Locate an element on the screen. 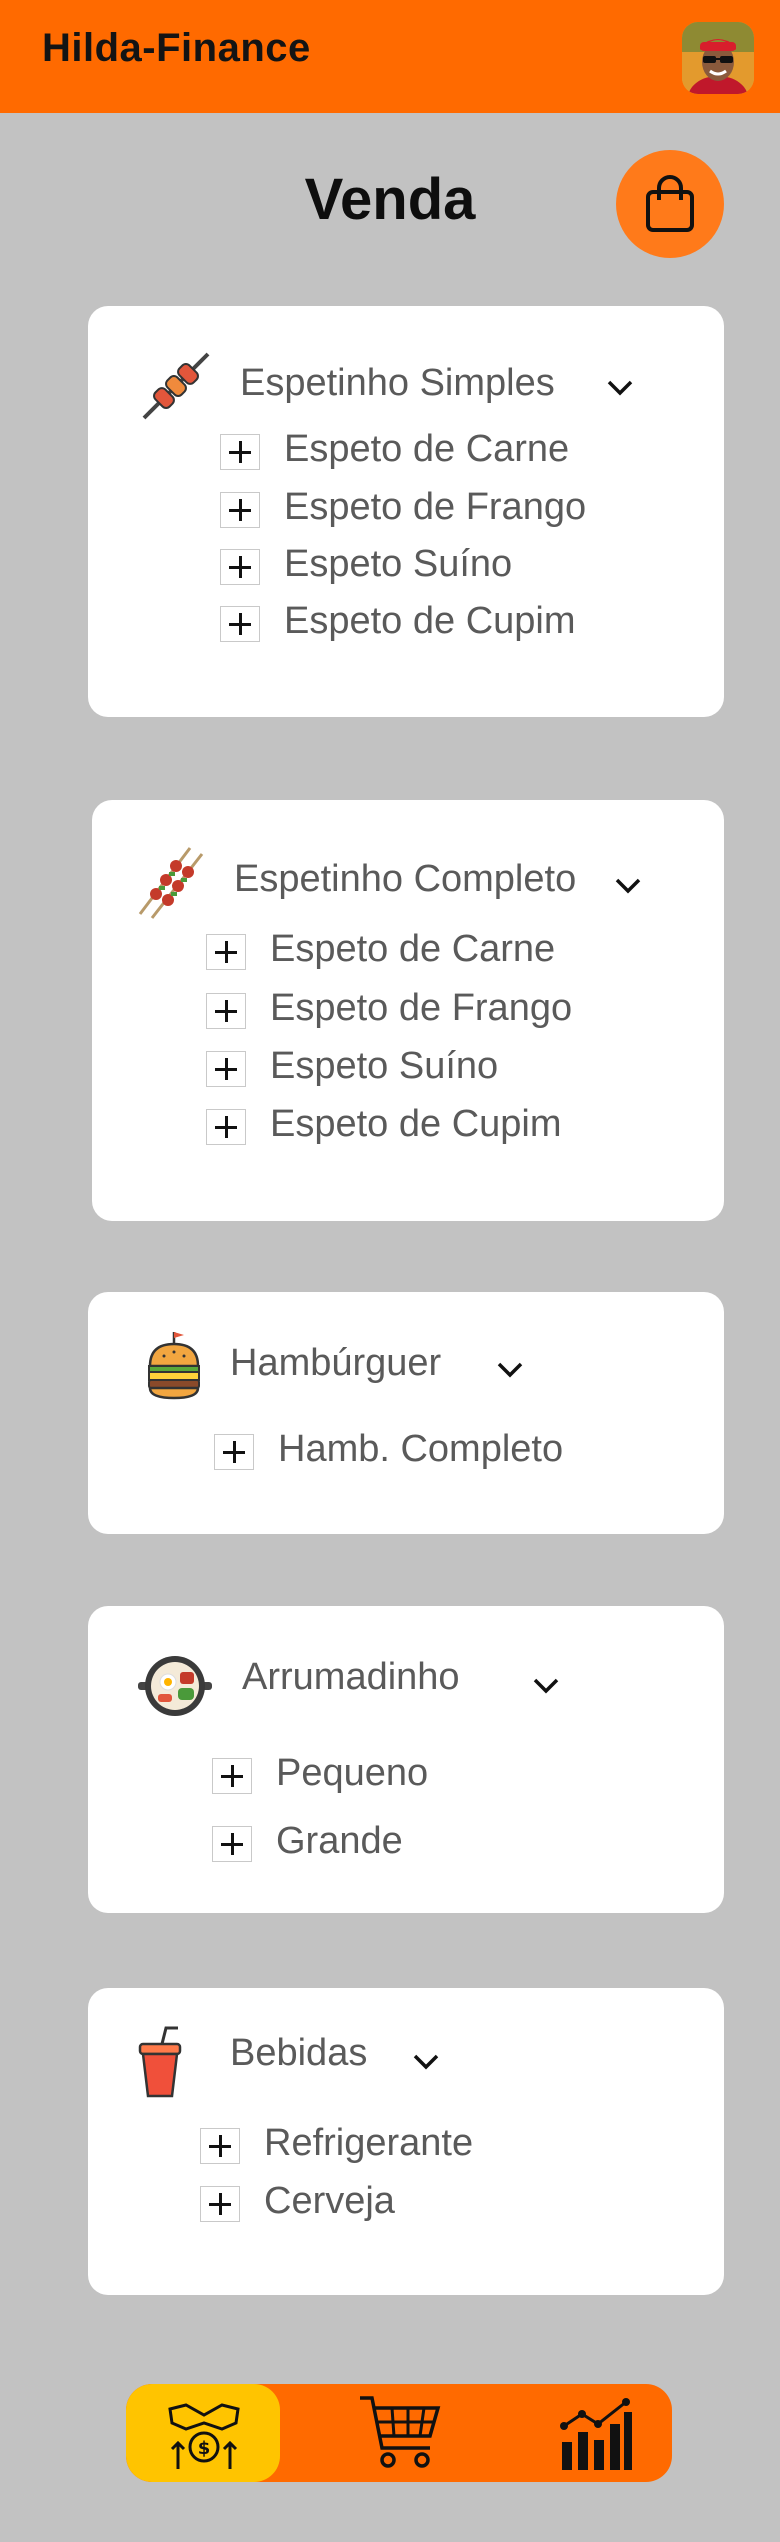 Image resolution: width=780 pixels, height=2542 pixels. nav-sales-button: $ is located at coordinates (203, 2433).